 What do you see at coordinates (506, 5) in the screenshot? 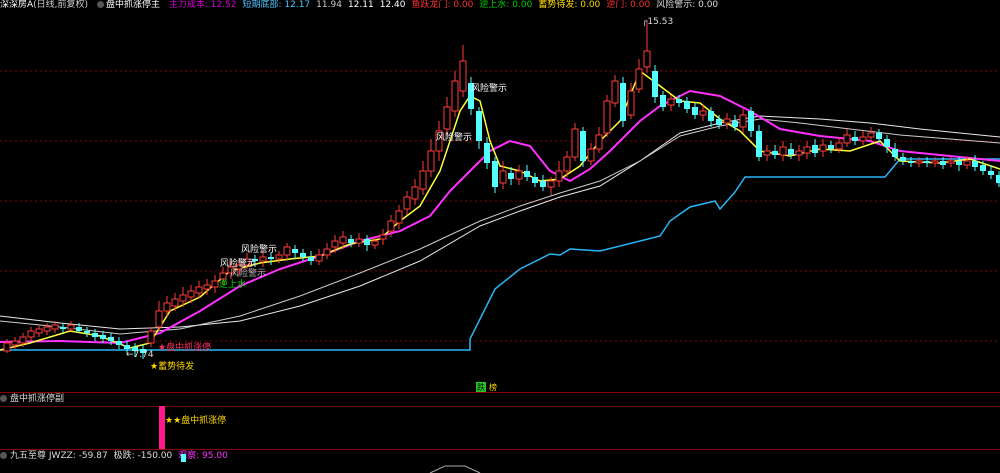
I see `header-item-6: 逆上水: 0.00` at bounding box center [506, 5].